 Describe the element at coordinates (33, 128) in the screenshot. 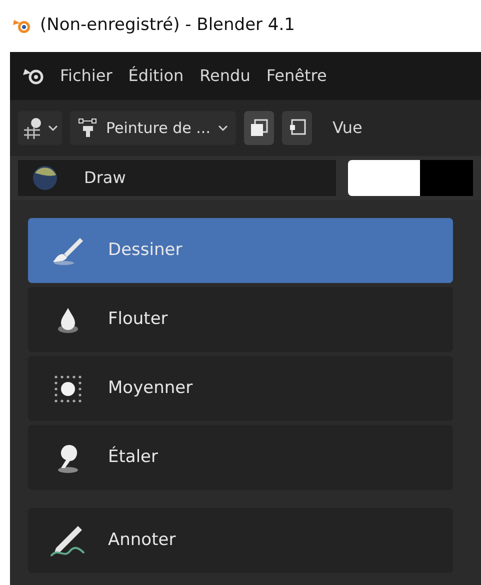

I see `editor-type-icon` at that location.